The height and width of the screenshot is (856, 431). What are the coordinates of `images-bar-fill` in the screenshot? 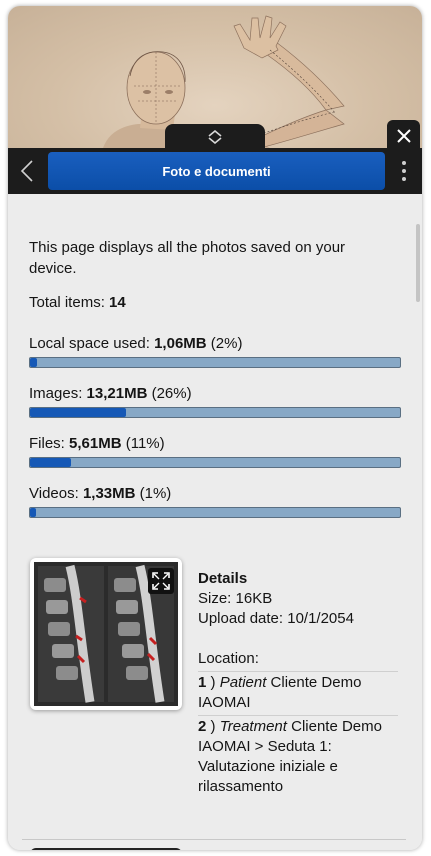 It's located at (78, 412).